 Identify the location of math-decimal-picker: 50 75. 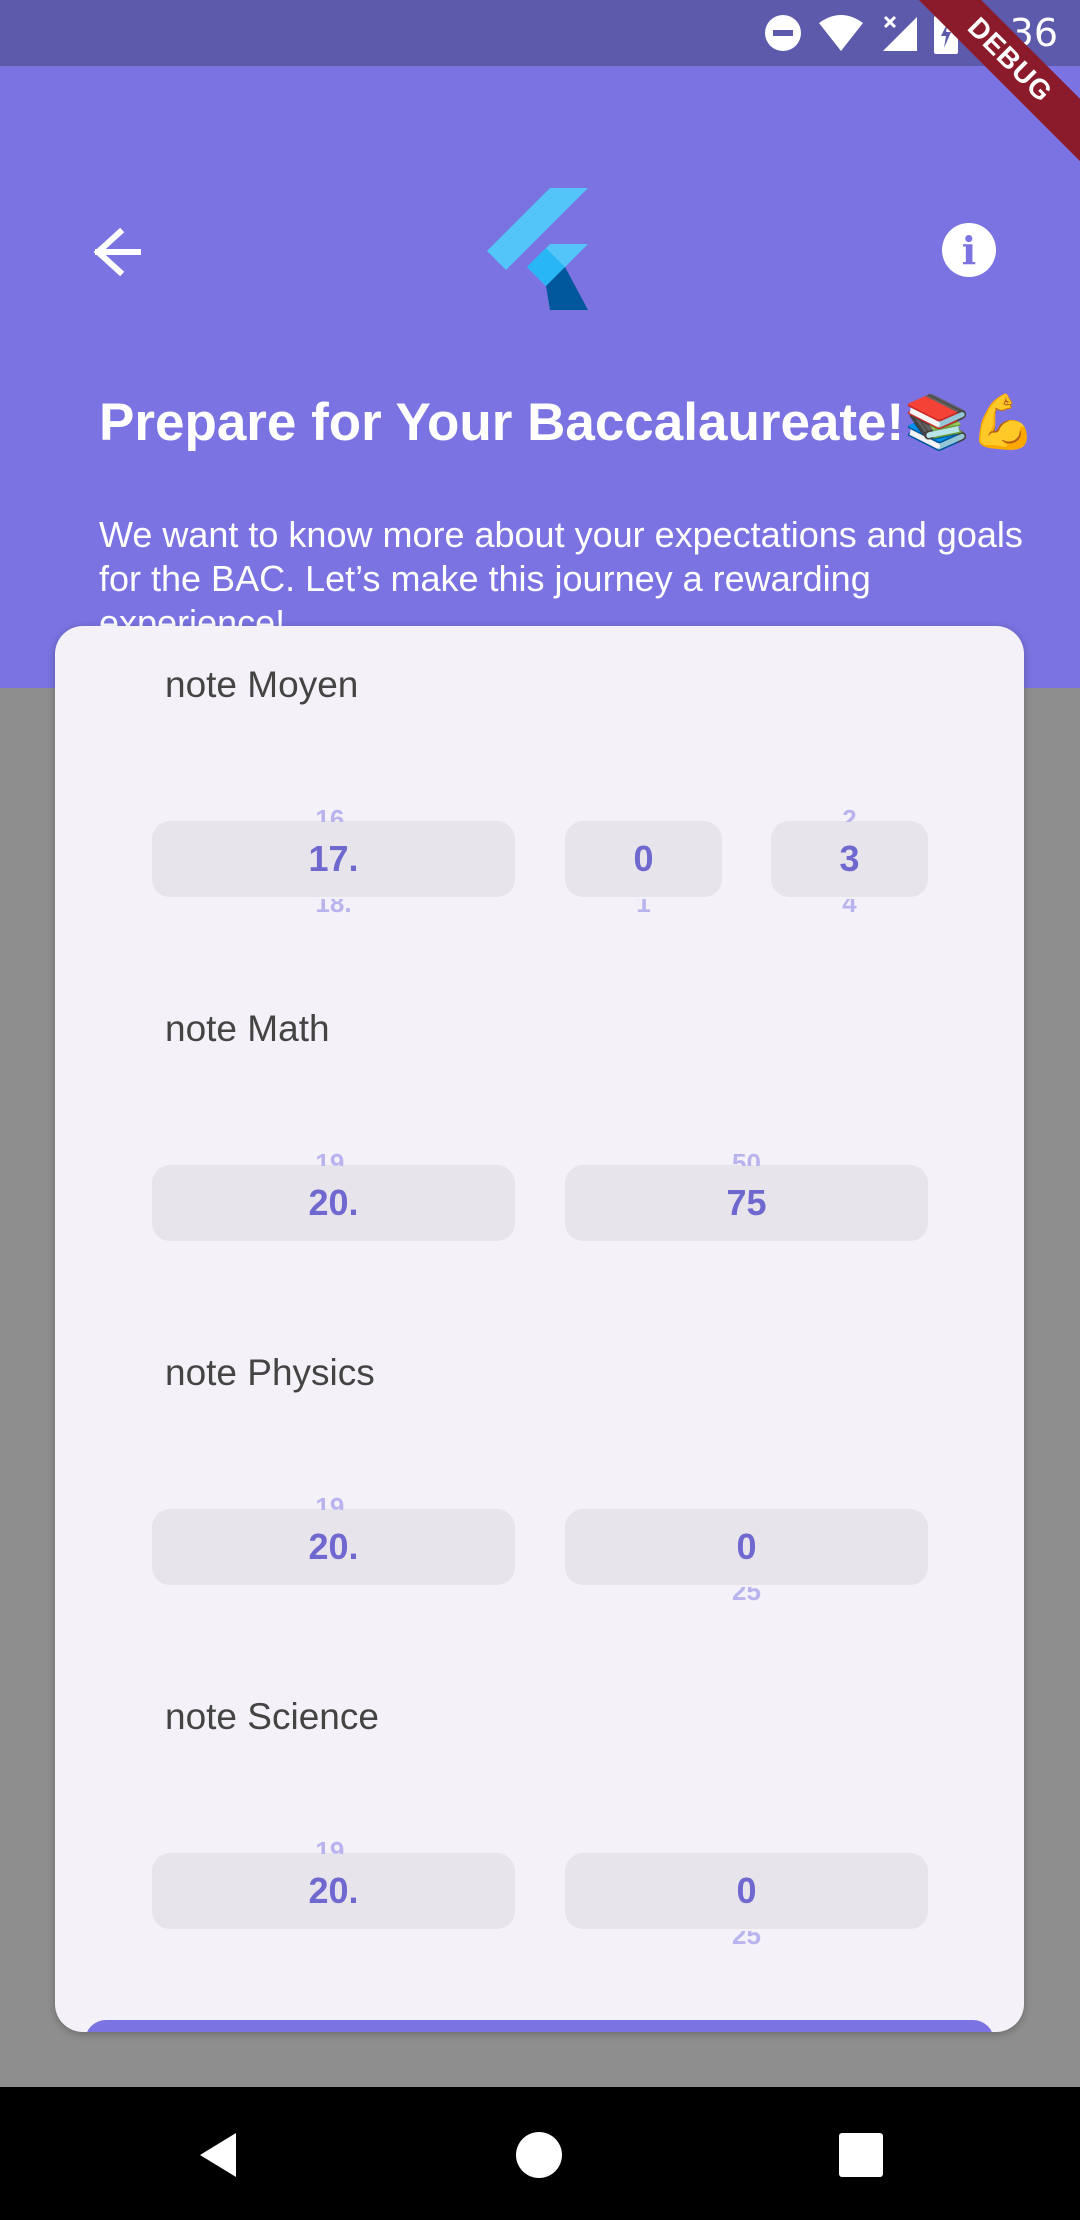
(746, 1194).